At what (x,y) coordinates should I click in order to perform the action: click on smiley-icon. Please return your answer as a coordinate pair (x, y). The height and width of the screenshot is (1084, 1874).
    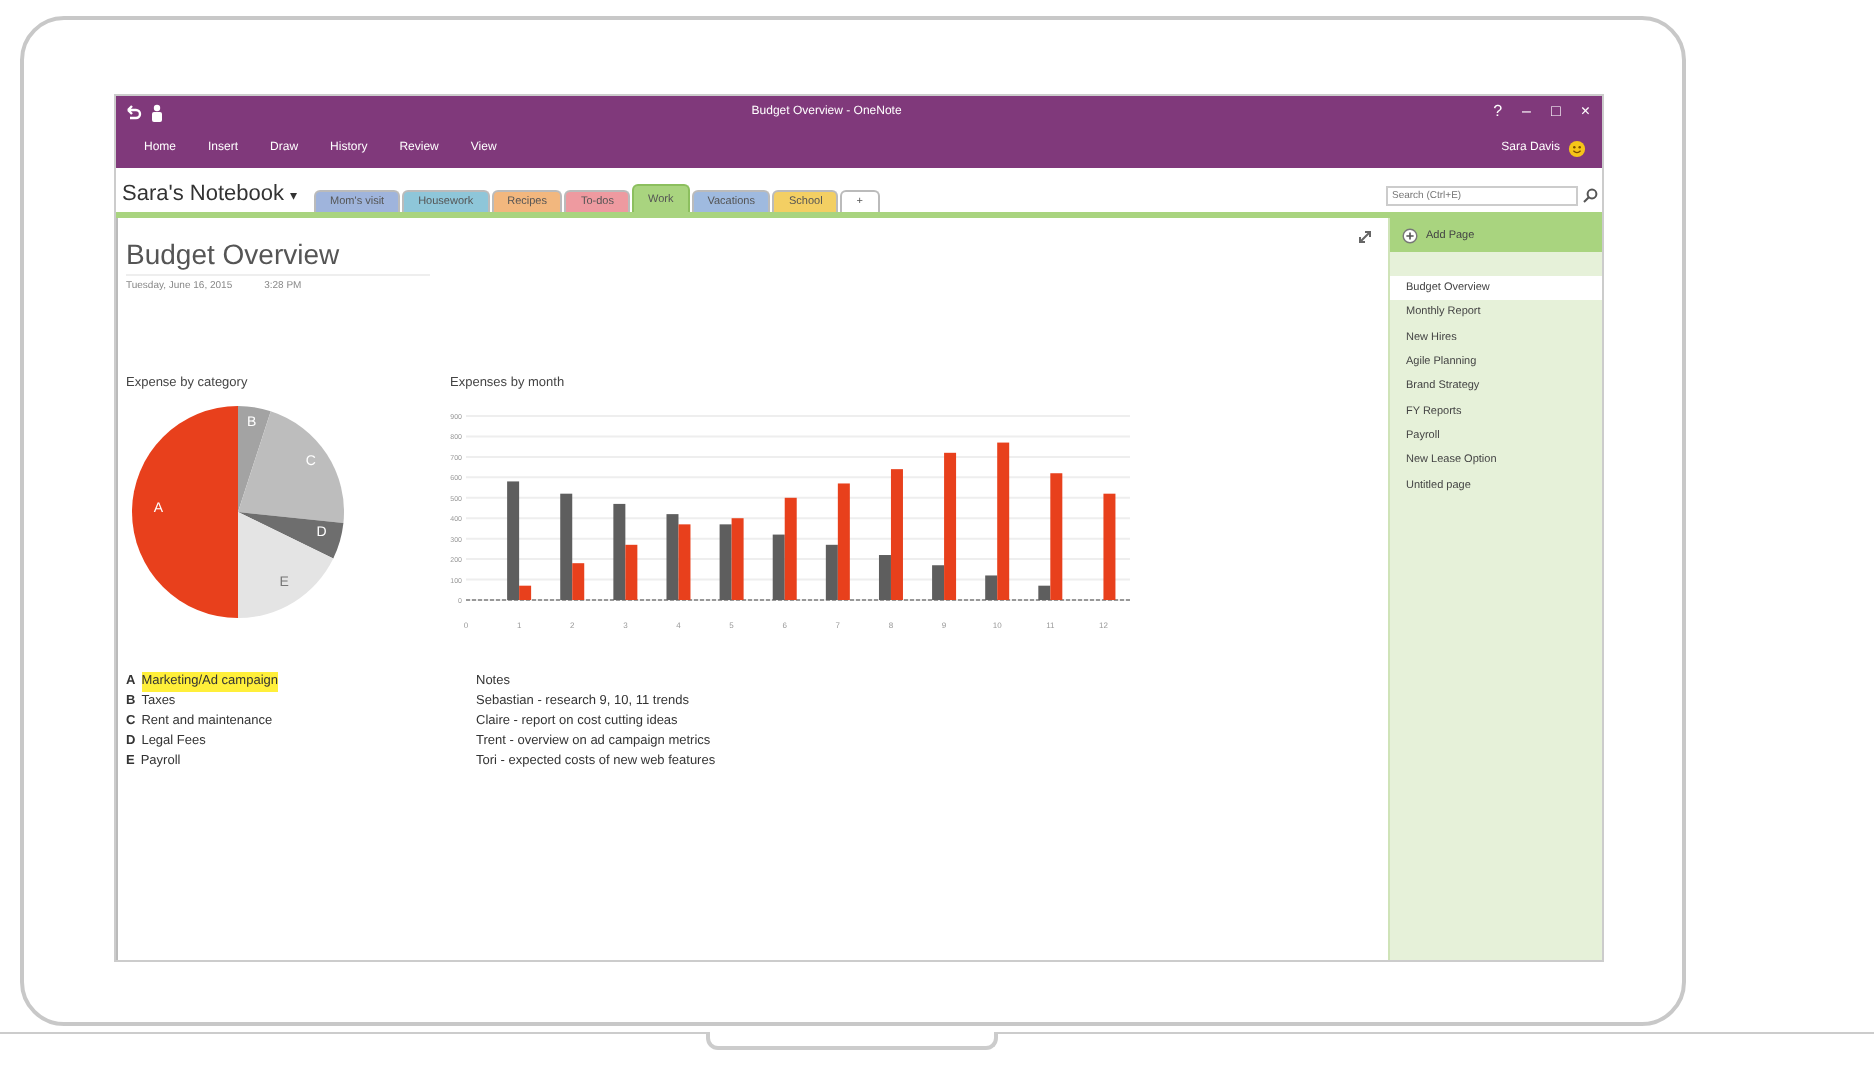
    Looking at the image, I should click on (1577, 148).